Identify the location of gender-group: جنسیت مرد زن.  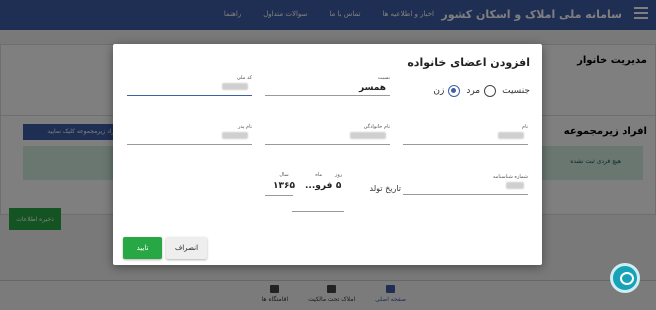
(481, 91).